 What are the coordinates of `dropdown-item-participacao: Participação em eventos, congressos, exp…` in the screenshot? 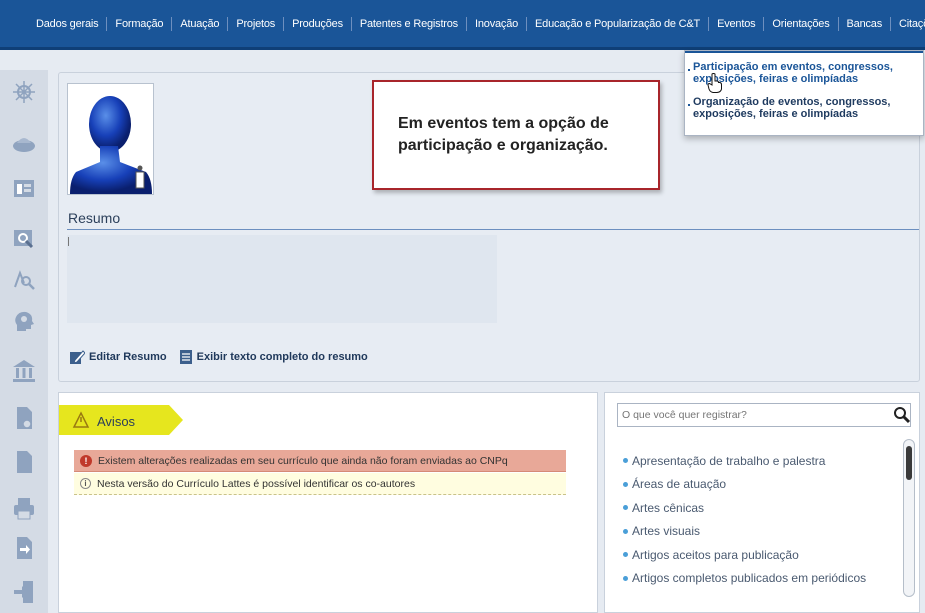 It's located at (804, 73).